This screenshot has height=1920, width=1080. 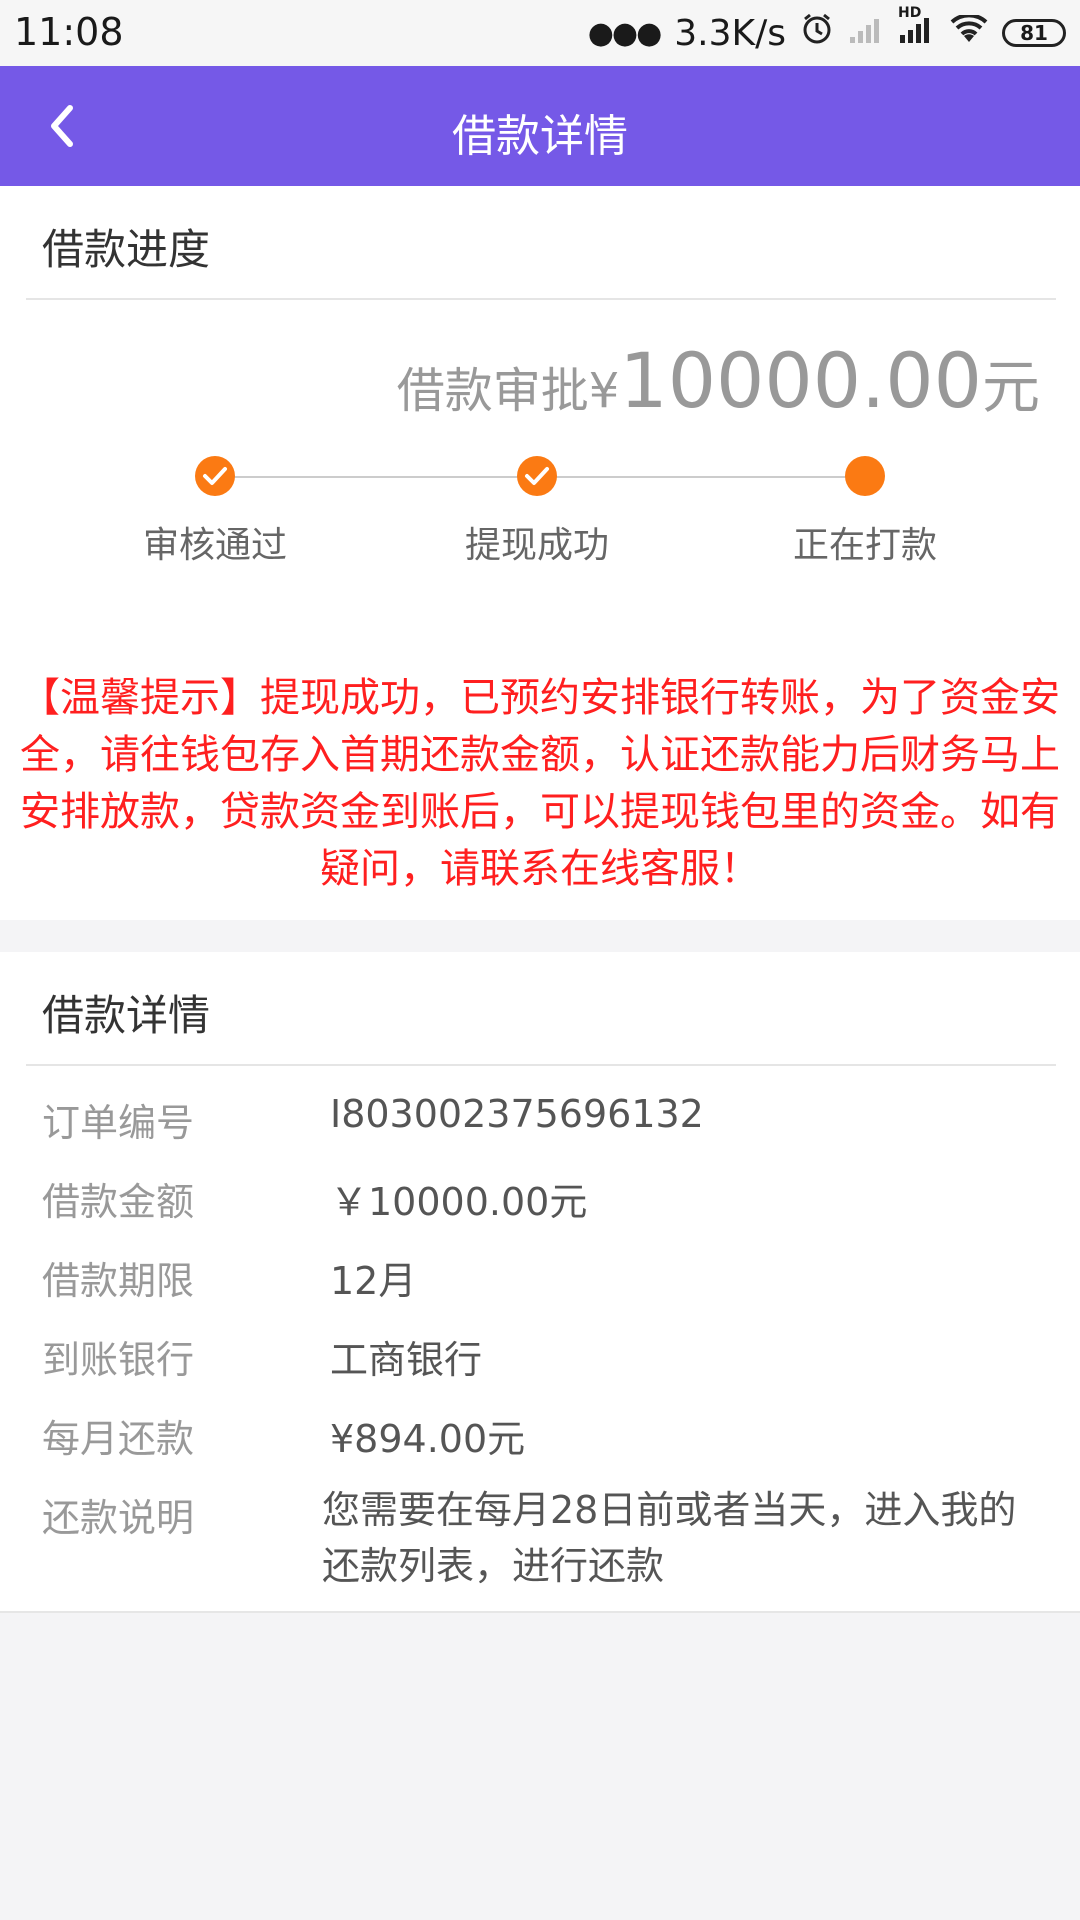 I want to click on network-speed: 3.3K/s, so click(x=730, y=33).